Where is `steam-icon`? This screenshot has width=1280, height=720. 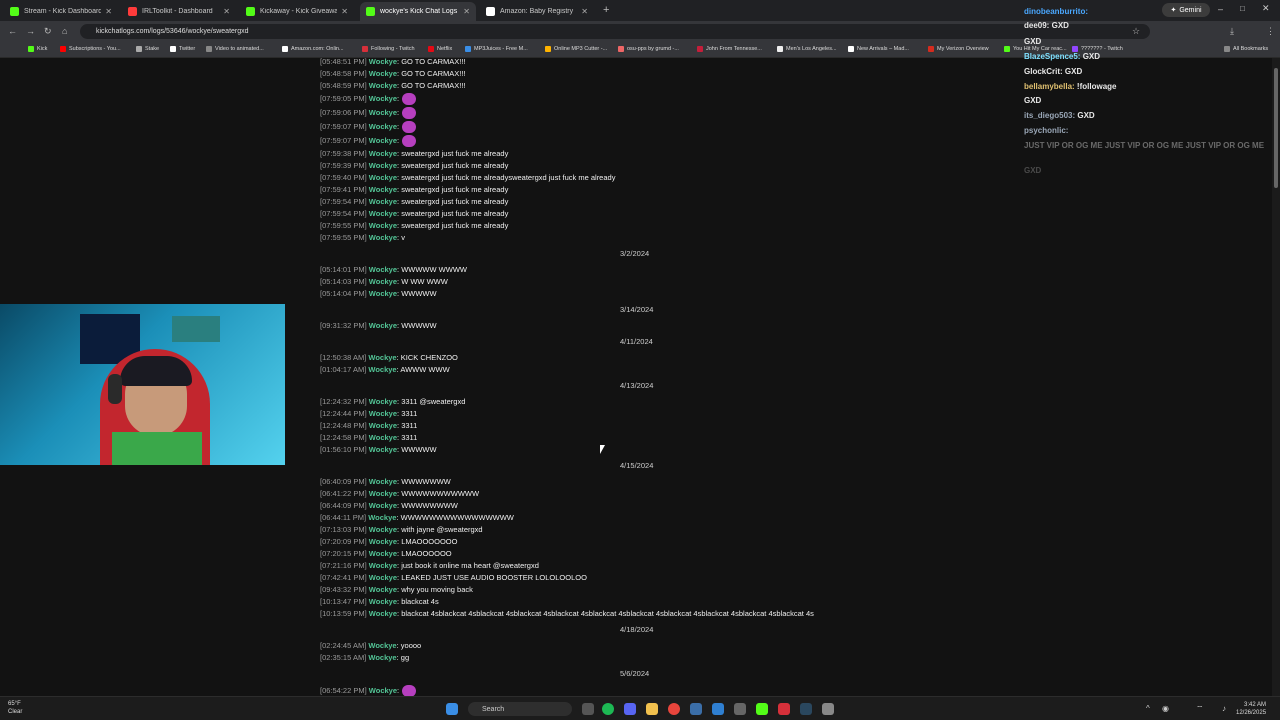 steam-icon is located at coordinates (806, 709).